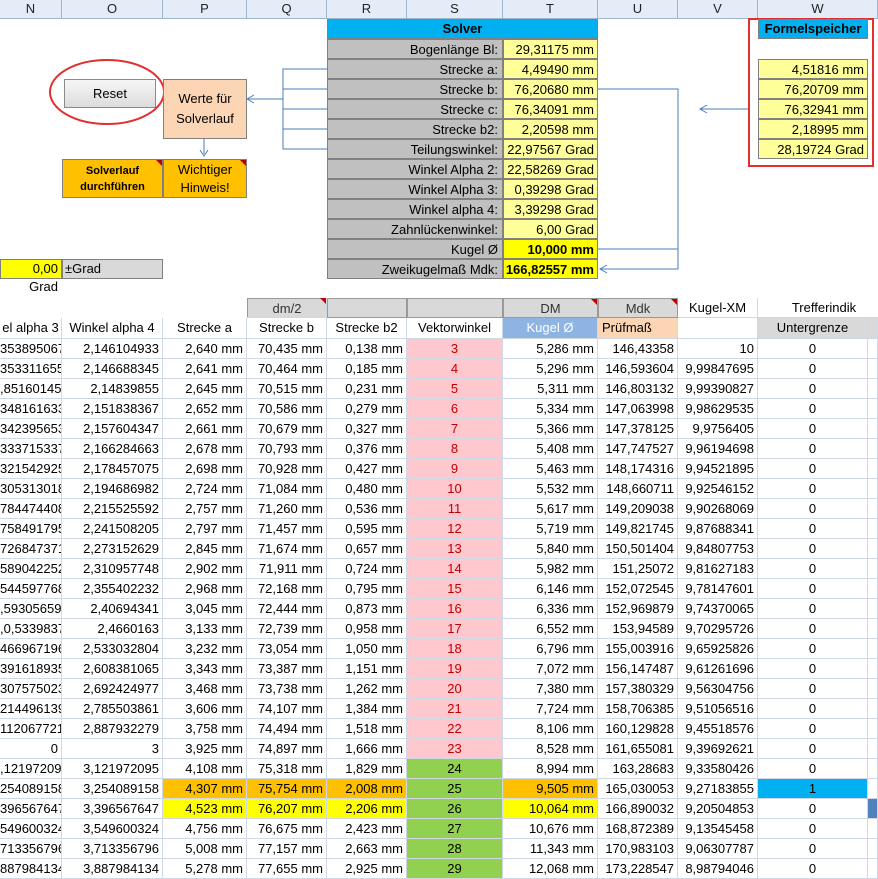 Image resolution: width=878 pixels, height=879 pixels. What do you see at coordinates (550, 649) in the screenshot?
I see `table-cell: 6,796 mm` at bounding box center [550, 649].